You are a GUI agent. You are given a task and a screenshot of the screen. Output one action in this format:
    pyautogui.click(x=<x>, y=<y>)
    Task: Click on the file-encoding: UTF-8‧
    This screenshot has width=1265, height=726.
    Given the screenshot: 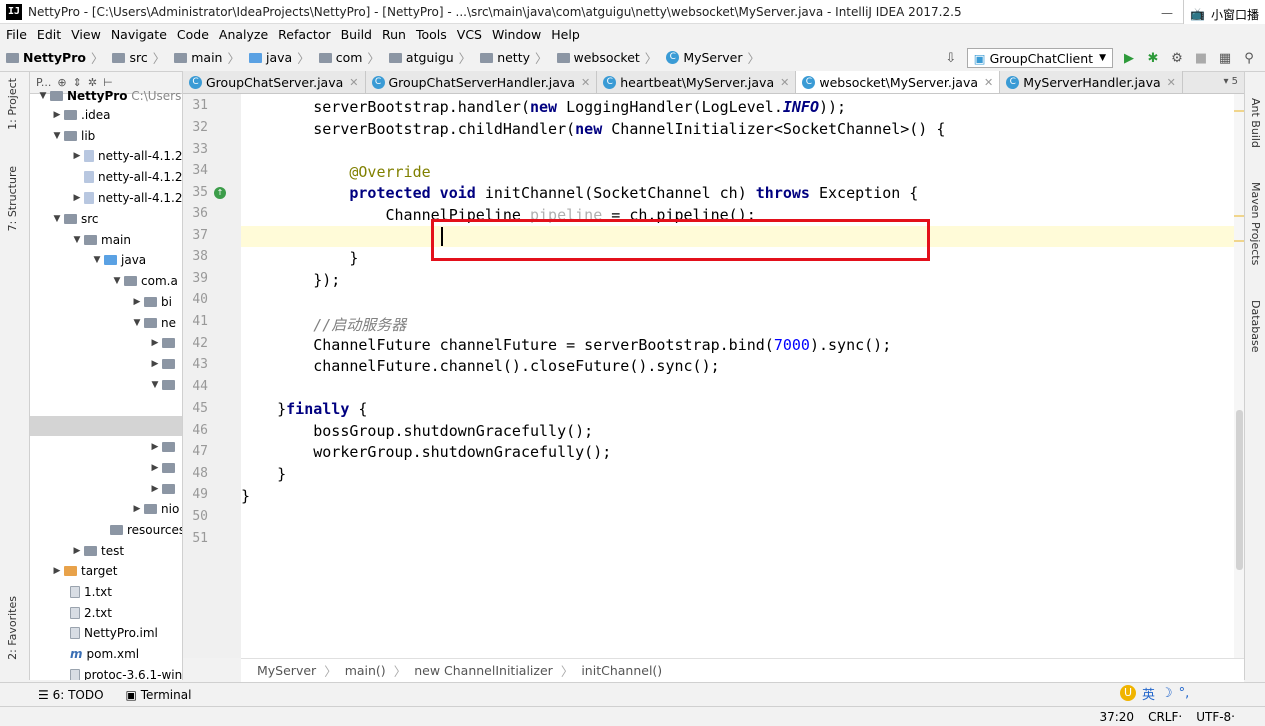 What is the action you would take?
    pyautogui.click(x=1215, y=717)
    